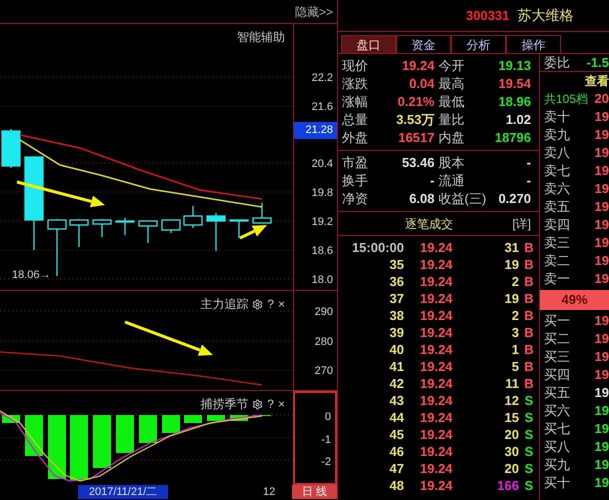 The height and width of the screenshot is (500, 609). Describe the element at coordinates (557, 261) in the screenshot. I see `ask-label: 卖二` at that location.